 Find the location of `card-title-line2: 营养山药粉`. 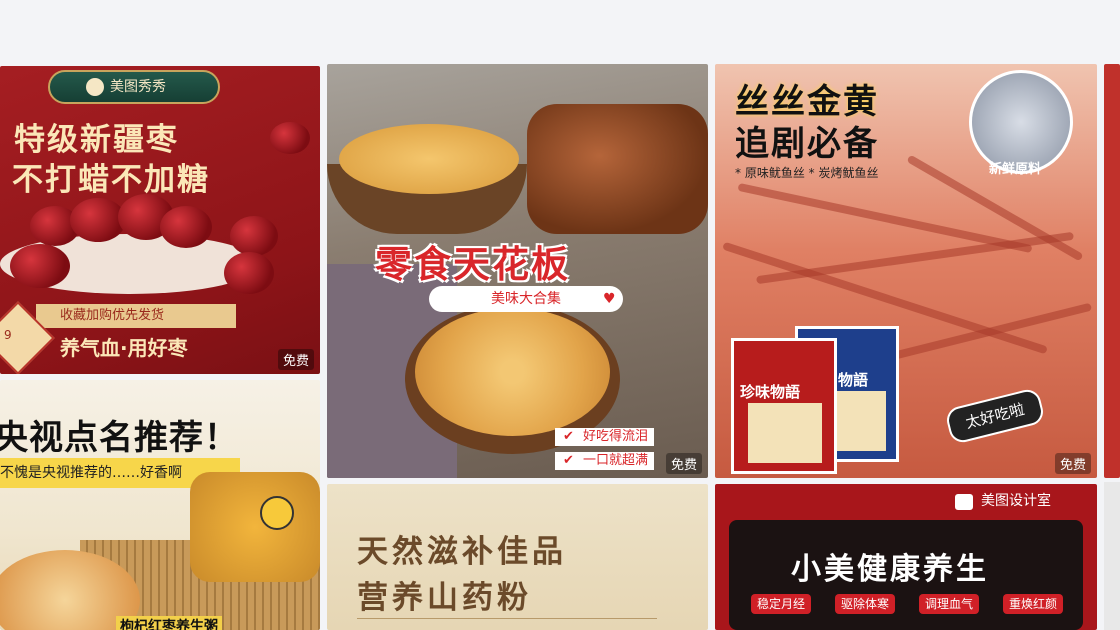

card-title-line2: 营养山药粉 is located at coordinates (444, 598).